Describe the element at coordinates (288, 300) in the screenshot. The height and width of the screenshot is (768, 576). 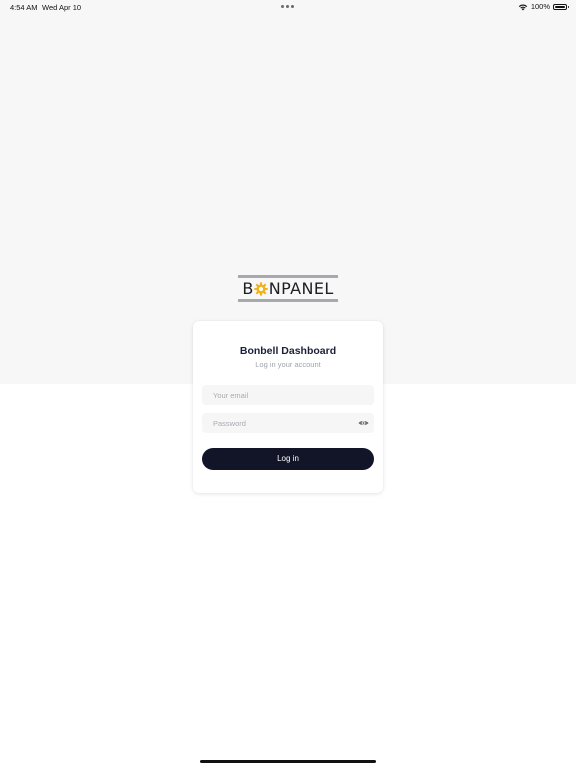
I see `logo-bottom-bar` at that location.